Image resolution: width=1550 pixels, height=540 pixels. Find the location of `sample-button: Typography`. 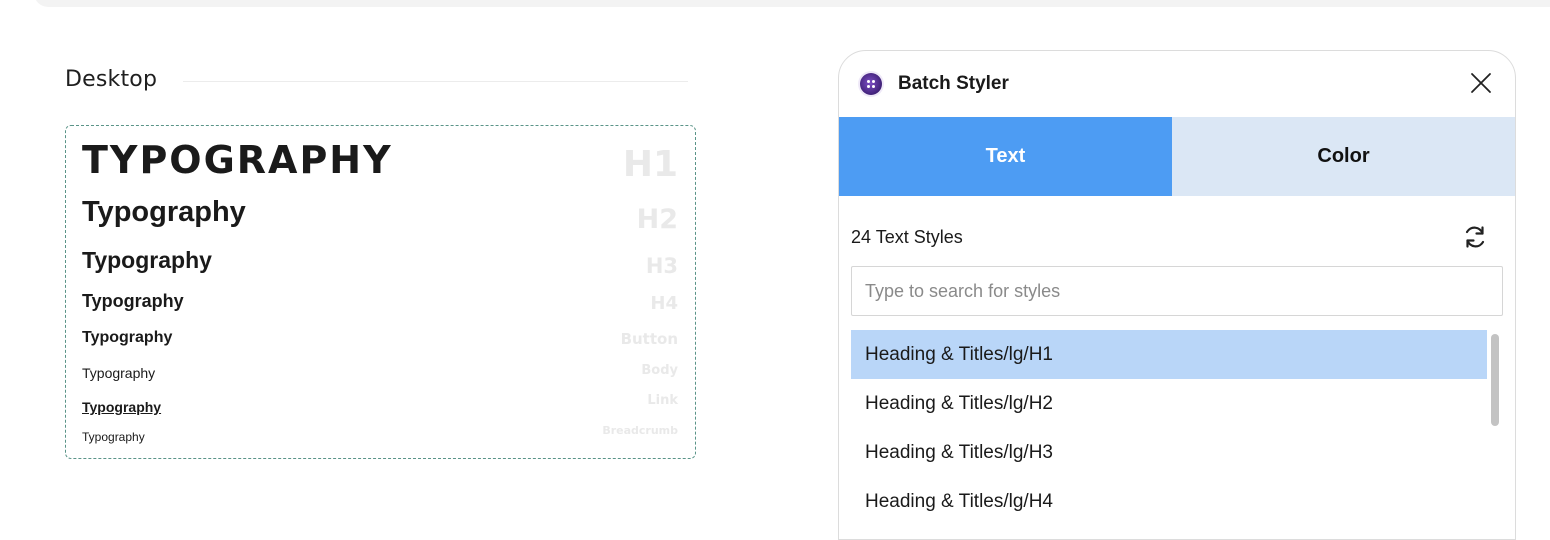

sample-button: Typography is located at coordinates (127, 337).